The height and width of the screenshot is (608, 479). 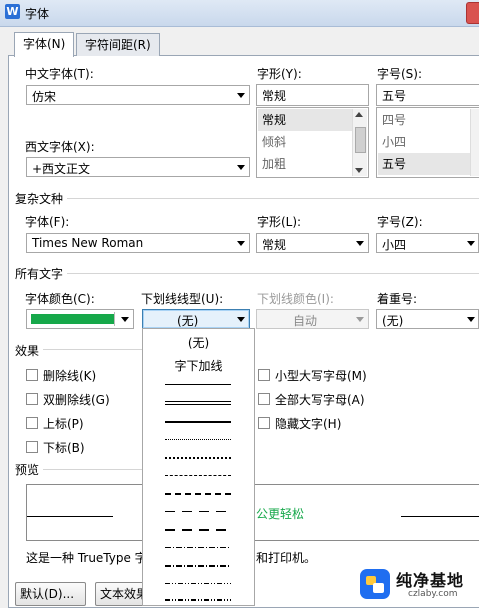 I want to click on title-bar, so click(x=239, y=13).